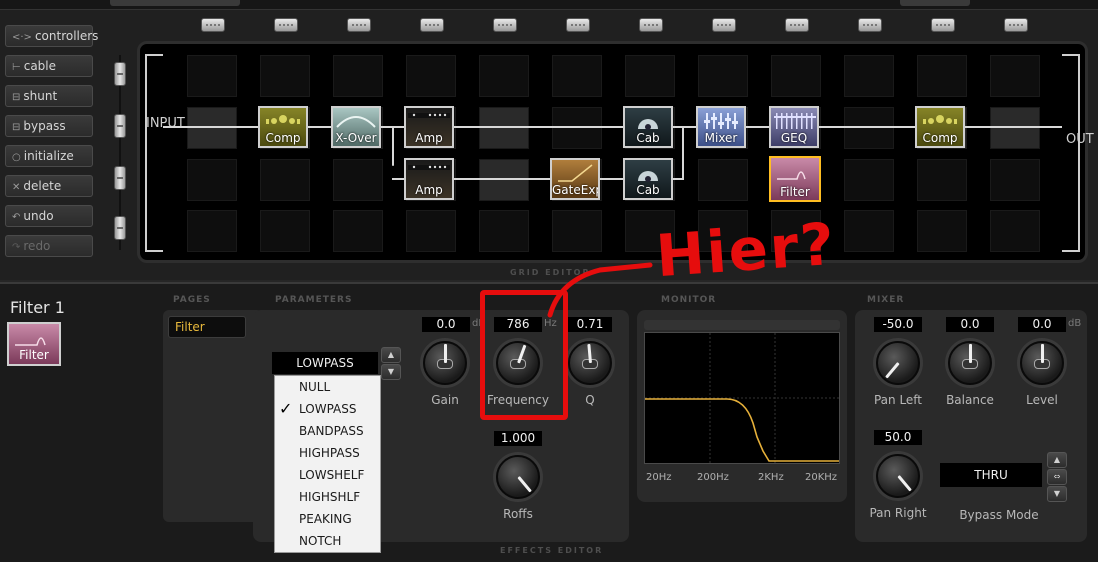 This screenshot has width=1098, height=562. What do you see at coordinates (327, 431) in the screenshot?
I see `dropdown-option-bandpass: BANDPASS` at bounding box center [327, 431].